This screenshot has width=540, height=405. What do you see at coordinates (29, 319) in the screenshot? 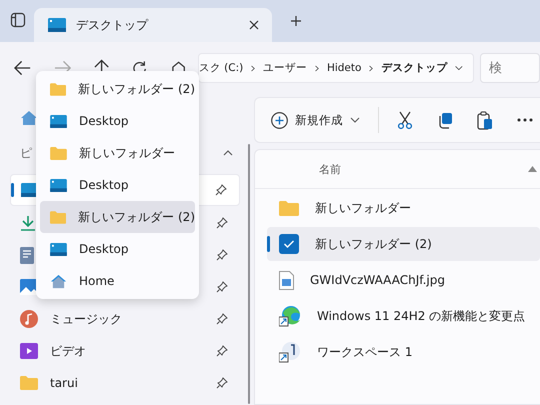
I see `music-icon` at bounding box center [29, 319].